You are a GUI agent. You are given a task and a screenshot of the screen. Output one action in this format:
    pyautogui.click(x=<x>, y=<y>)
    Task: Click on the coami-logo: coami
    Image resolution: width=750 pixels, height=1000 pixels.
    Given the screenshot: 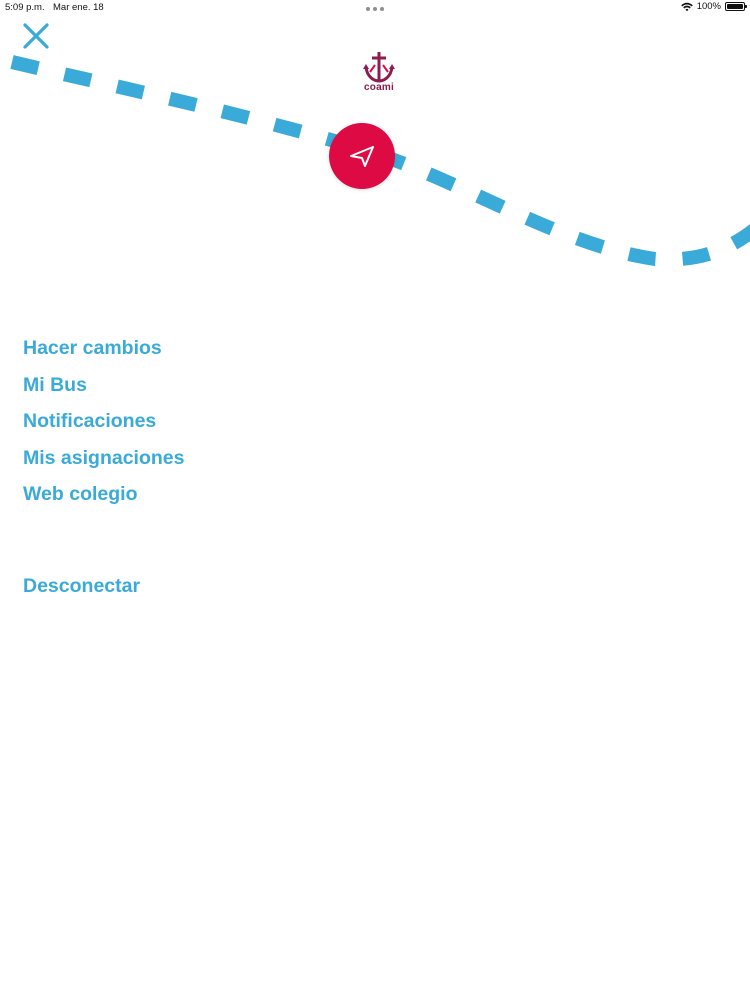 What is the action you would take?
    pyautogui.click(x=379, y=73)
    